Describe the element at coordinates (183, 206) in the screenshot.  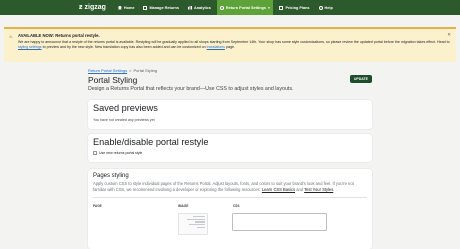
I see `column-header-image: IMAGE` at that location.